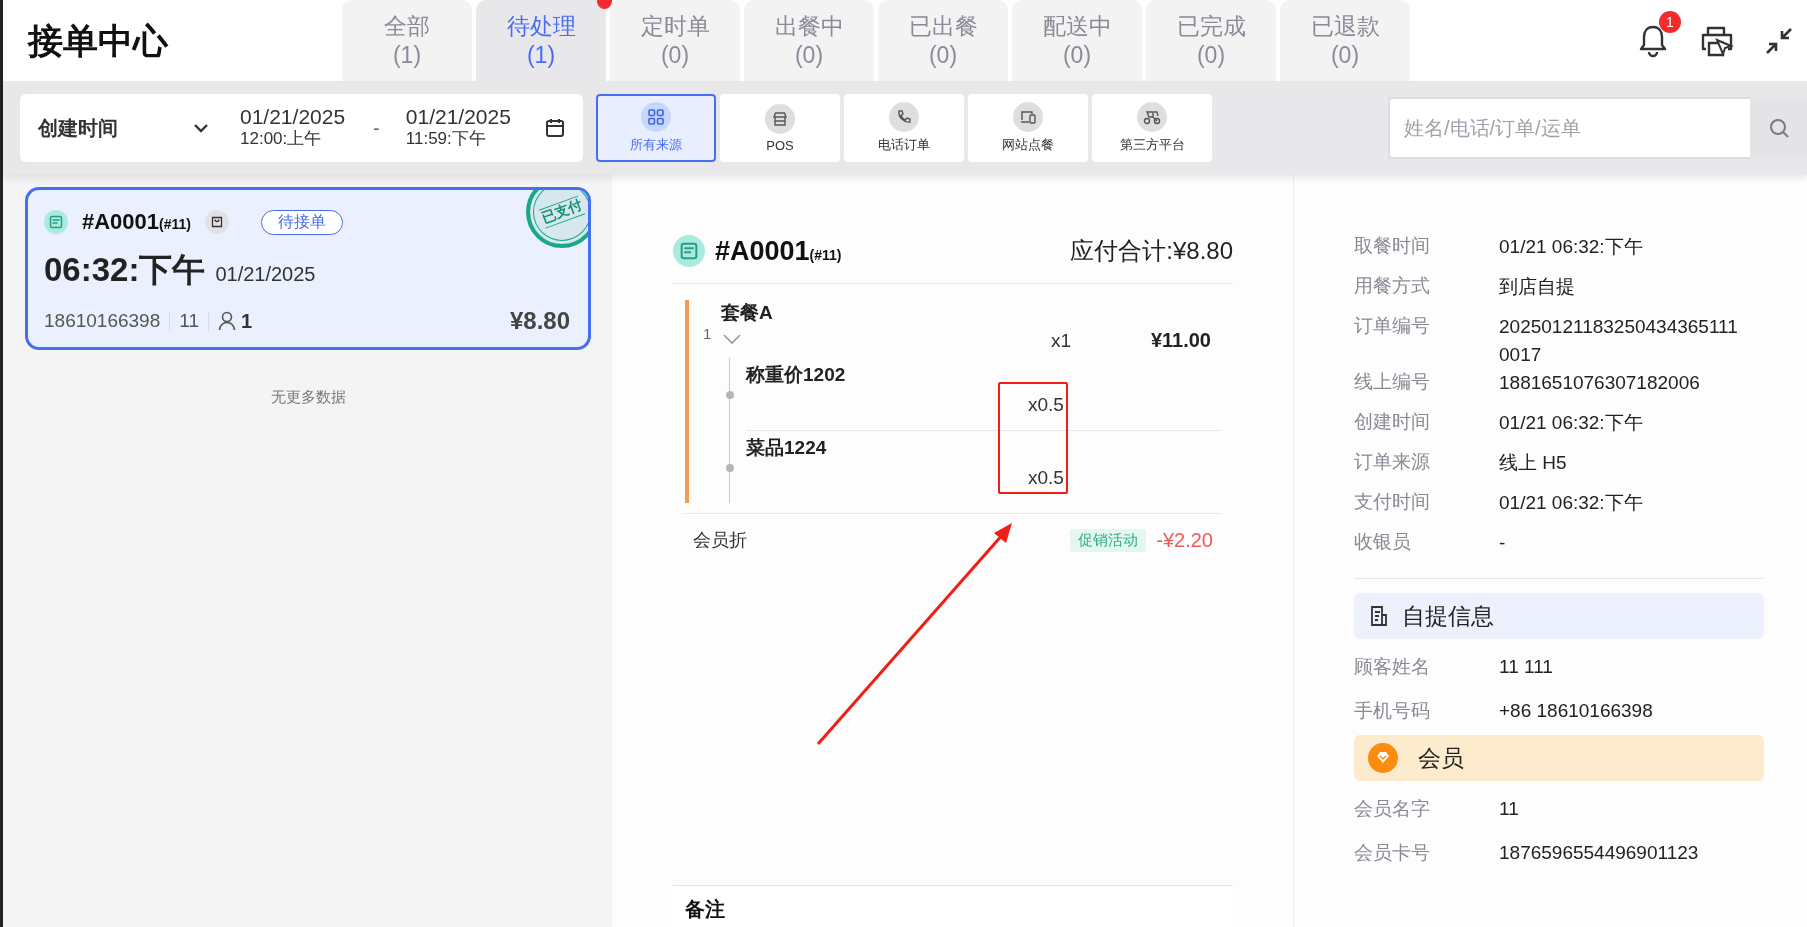 Image resolution: width=1807 pixels, height=927 pixels. What do you see at coordinates (1599, 853) in the screenshot?
I see `field-value: 1876596554496901123` at bounding box center [1599, 853].